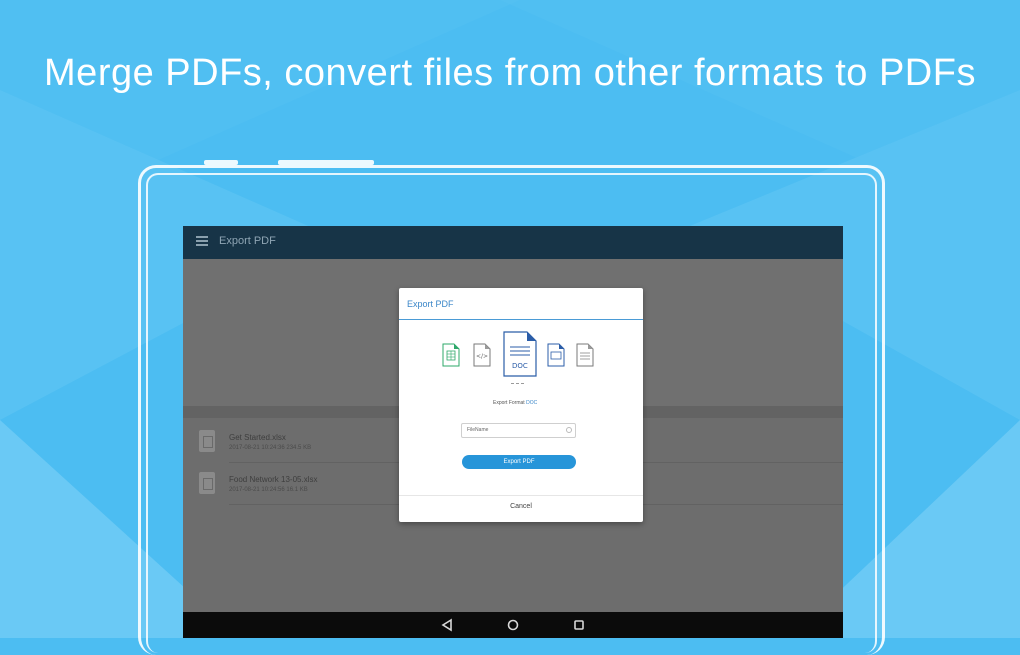 This screenshot has height=655, width=1020. I want to click on carousel-dots, so click(521, 384).